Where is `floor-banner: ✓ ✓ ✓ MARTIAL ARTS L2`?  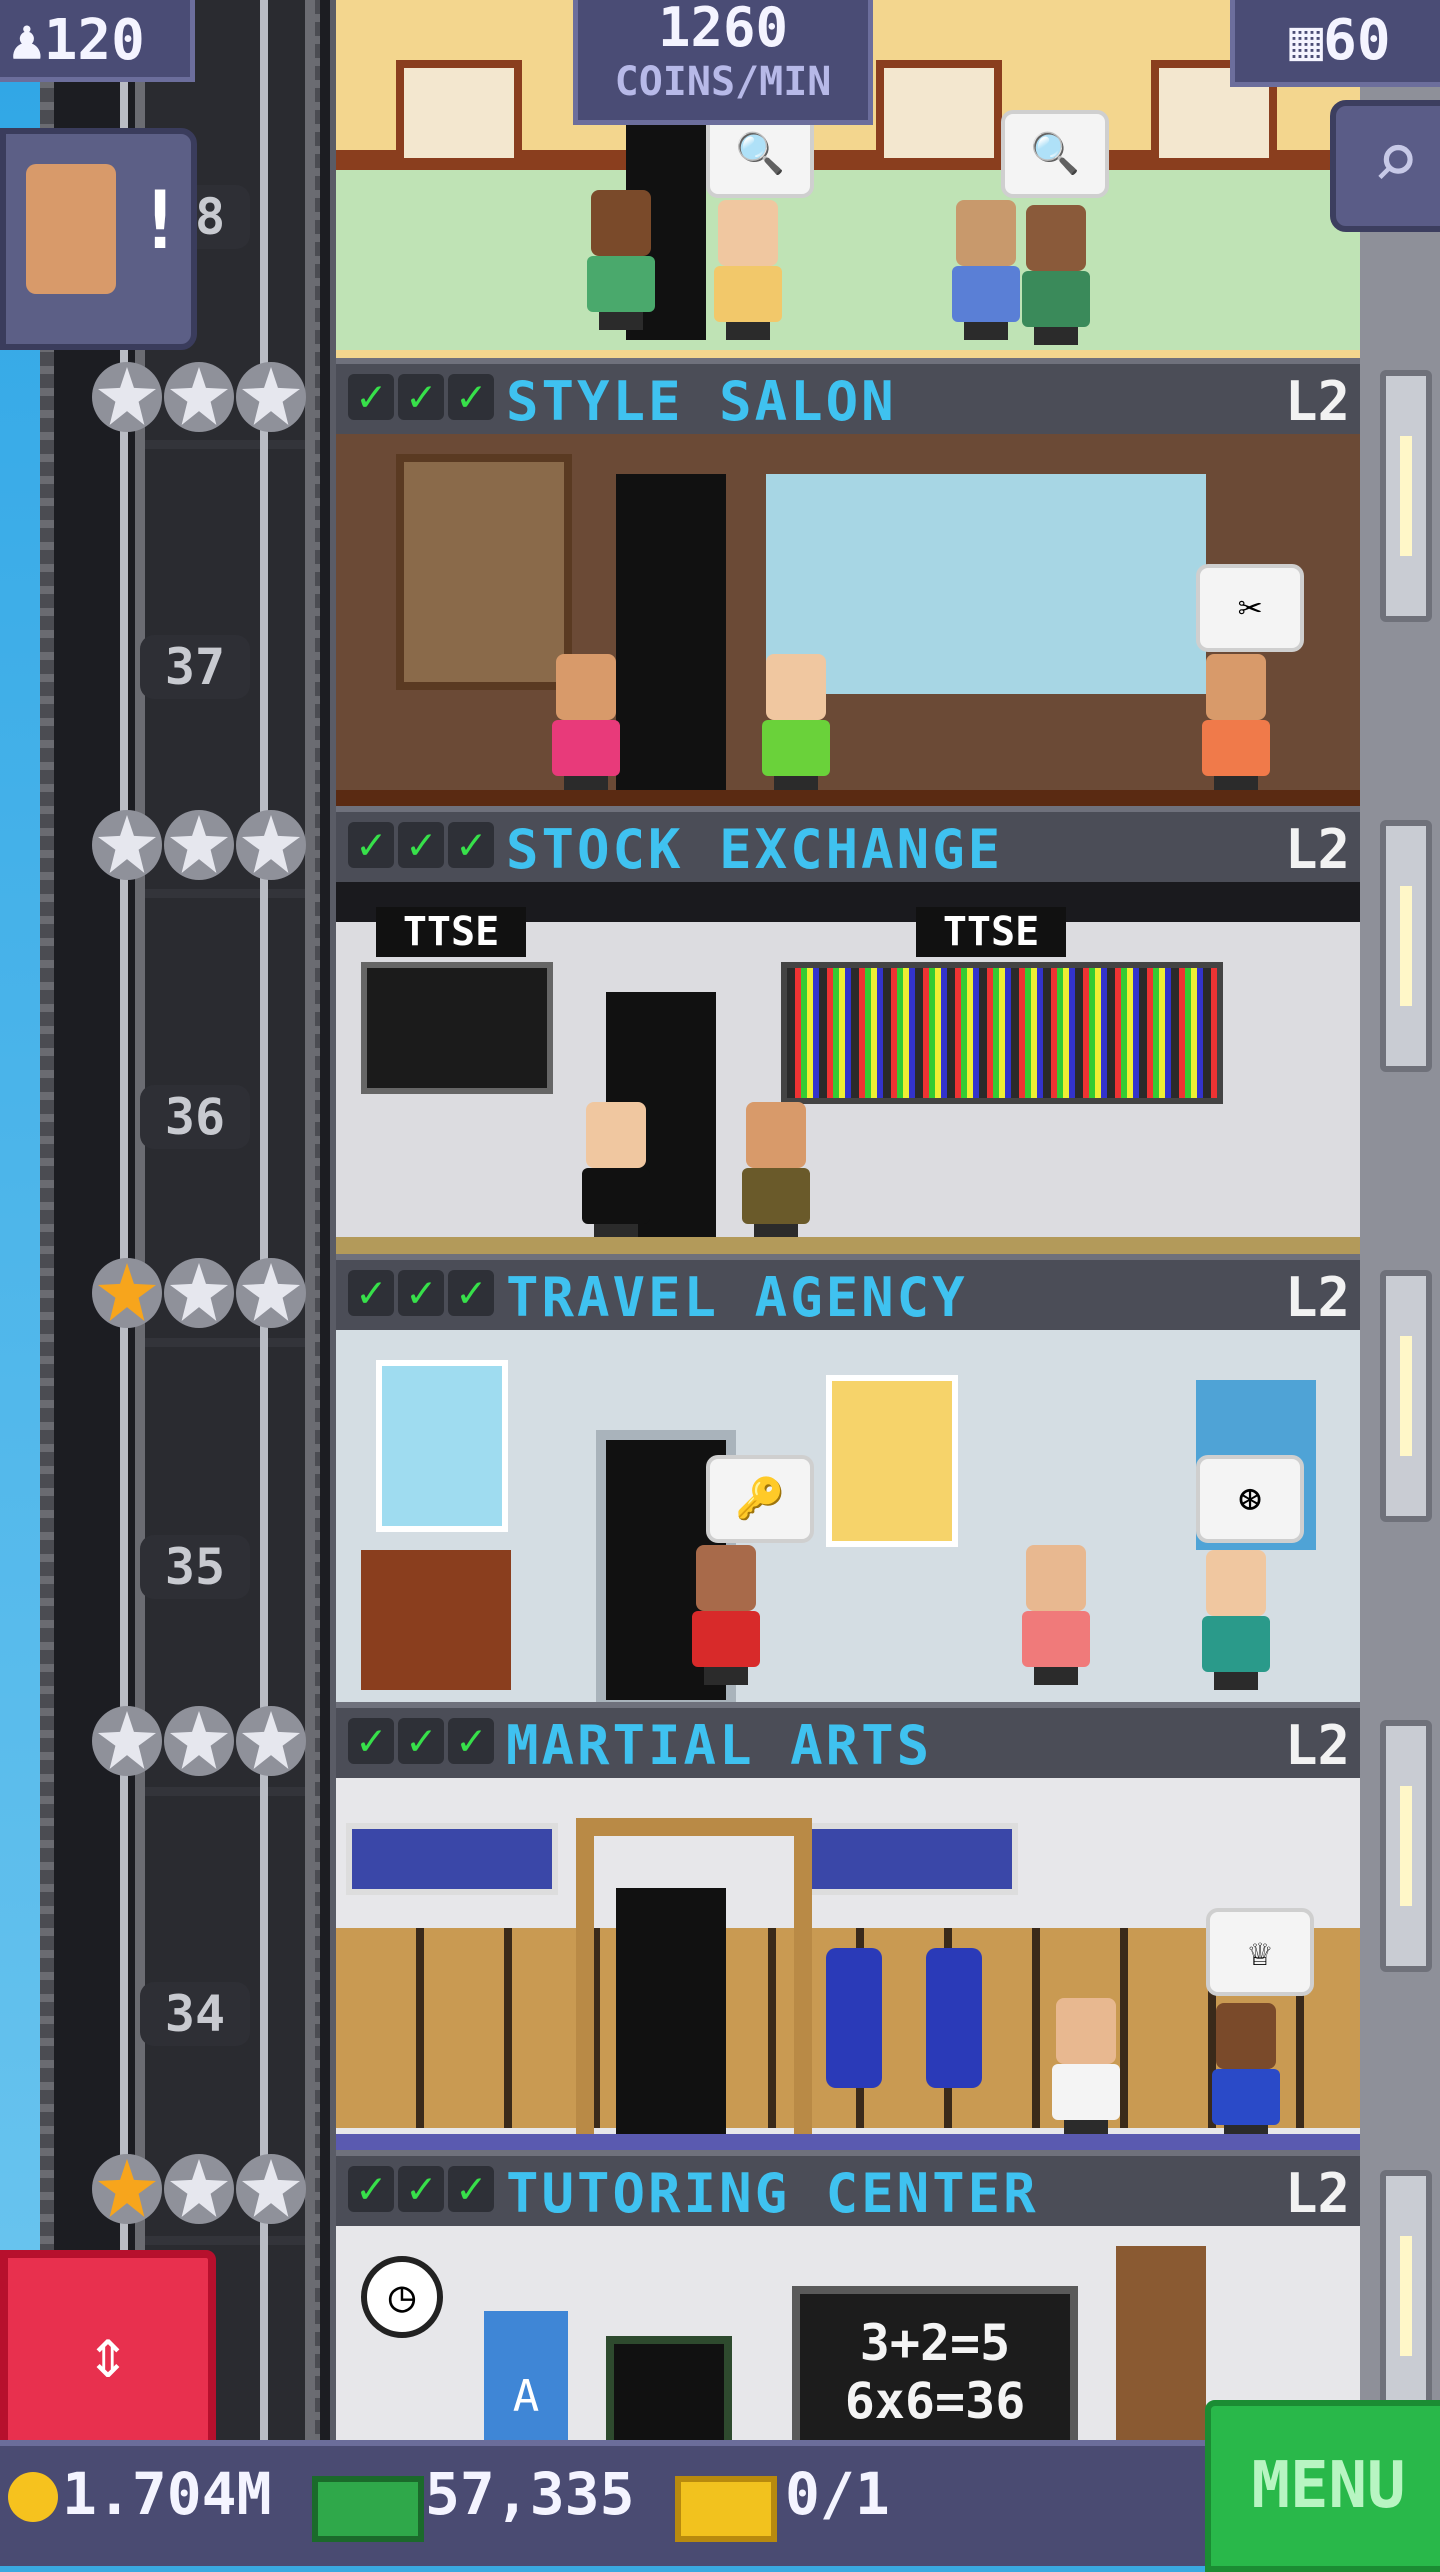
floor-banner: ✓ ✓ ✓ MARTIAL ARTS L2 is located at coordinates (848, 1746).